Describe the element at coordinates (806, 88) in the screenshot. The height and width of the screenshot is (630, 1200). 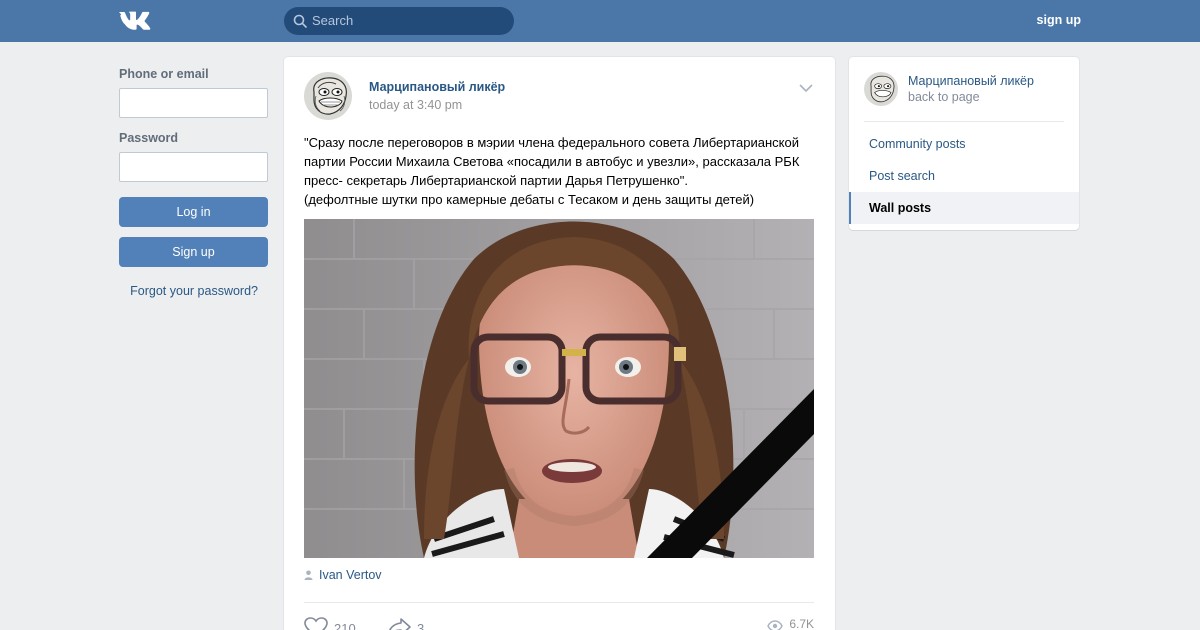
I see `chevron-down-icon` at that location.